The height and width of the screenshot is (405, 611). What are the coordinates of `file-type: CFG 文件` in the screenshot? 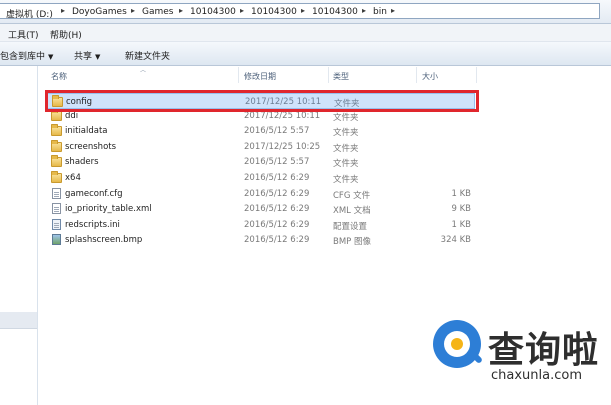 It's located at (352, 196).